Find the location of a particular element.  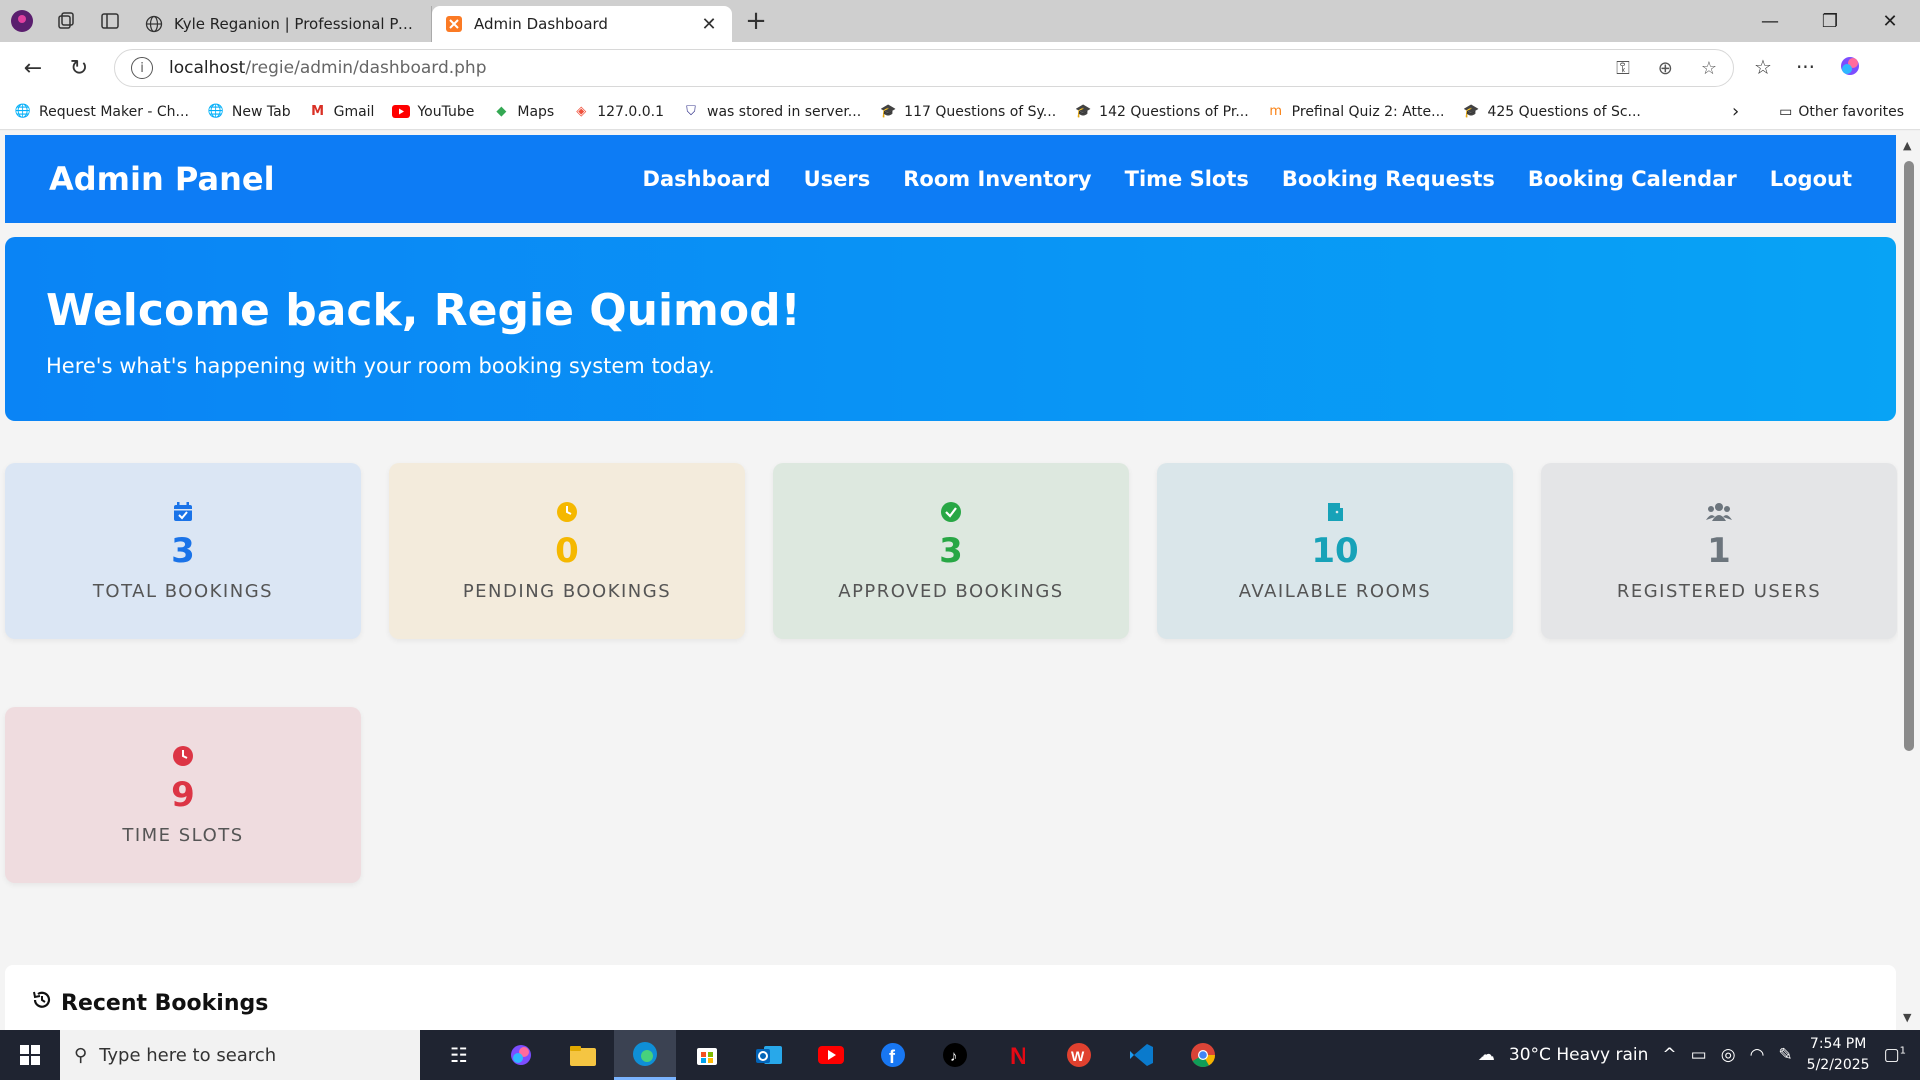

workspaces-icon is located at coordinates (66, 21).